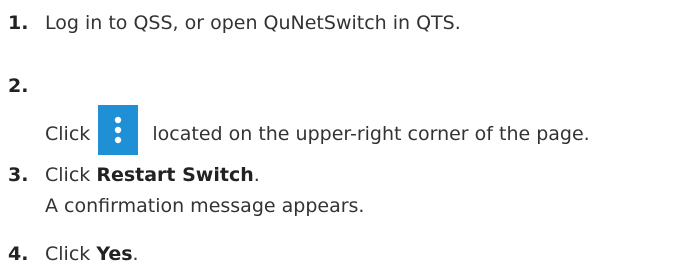 Image resolution: width=700 pixels, height=280 pixels. I want to click on more-vertical-icon, so click(118, 130).